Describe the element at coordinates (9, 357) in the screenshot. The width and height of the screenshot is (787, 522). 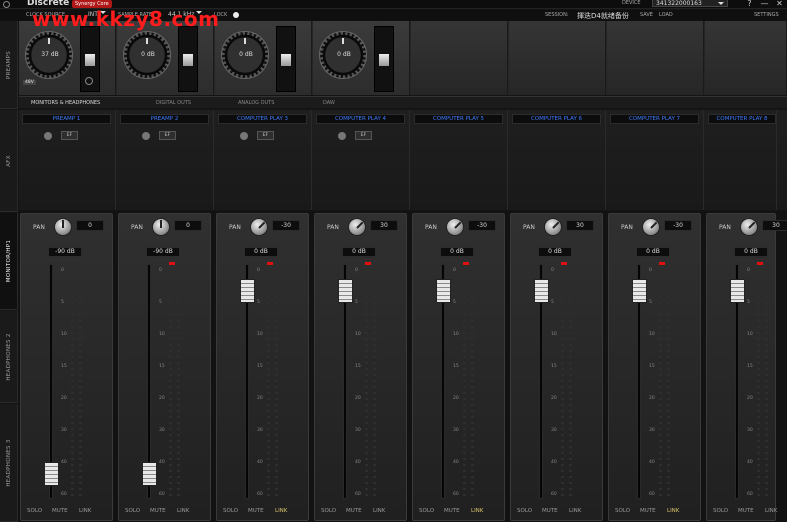
I see `tab-headphones-2: HEADPHONES 2` at that location.